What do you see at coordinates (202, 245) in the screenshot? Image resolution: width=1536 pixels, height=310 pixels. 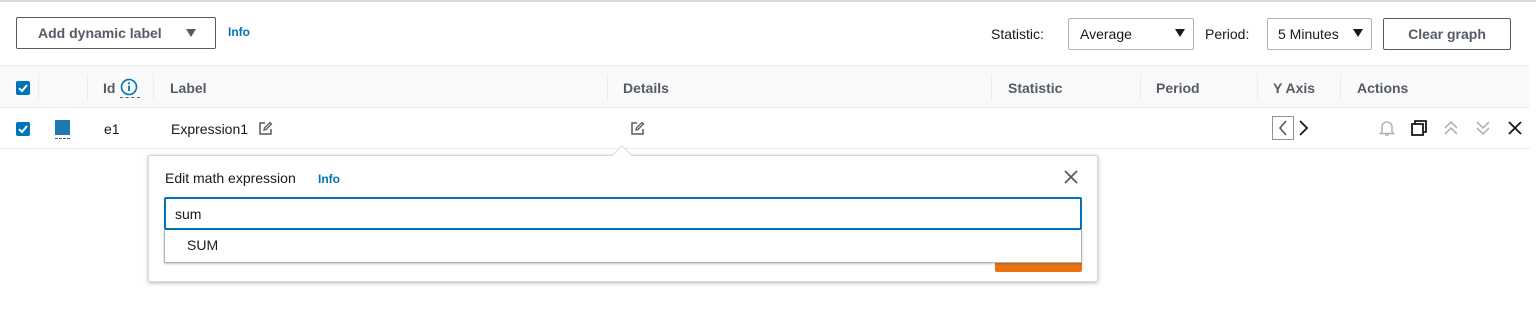 I see `suggestion-item: SUM` at bounding box center [202, 245].